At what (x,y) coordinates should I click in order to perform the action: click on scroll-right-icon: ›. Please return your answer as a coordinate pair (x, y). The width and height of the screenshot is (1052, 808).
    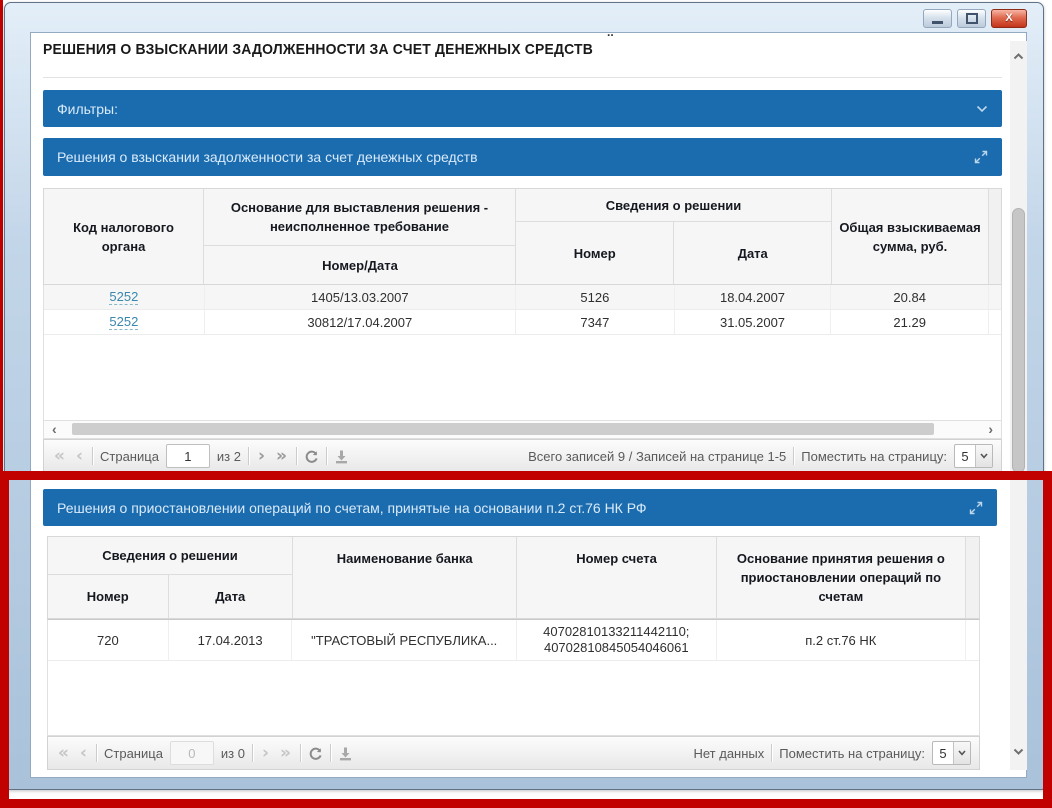
    Looking at the image, I should click on (990, 429).